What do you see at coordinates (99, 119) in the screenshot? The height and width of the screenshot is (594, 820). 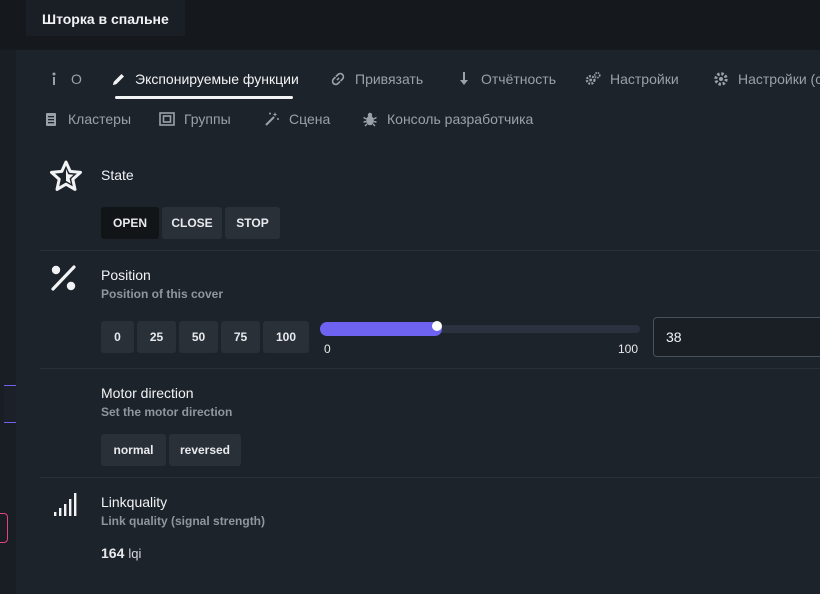 I see `tab-label: Кластеры` at bounding box center [99, 119].